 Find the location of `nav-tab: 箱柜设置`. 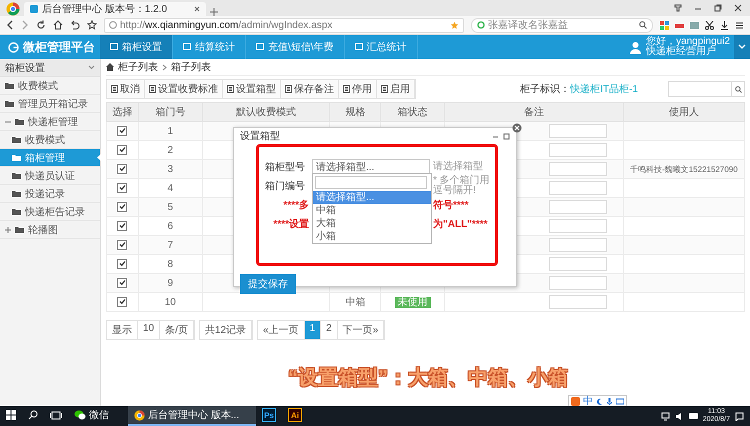

nav-tab: 箱柜设置 is located at coordinates (136, 47).